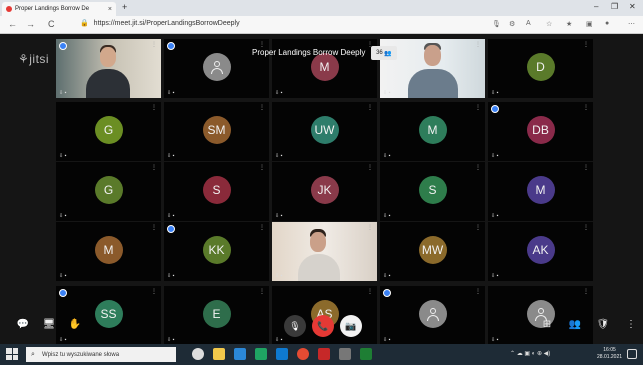  What do you see at coordinates (540, 251) in the screenshot?
I see `participant-tile: AK ⋮ ⇩ ▪` at bounding box center [540, 251].